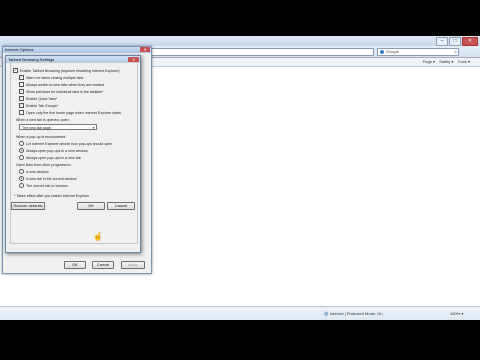 The height and width of the screenshot is (360, 480). Describe the element at coordinates (392, 52) in the screenshot. I see `search-input: Google` at that location.